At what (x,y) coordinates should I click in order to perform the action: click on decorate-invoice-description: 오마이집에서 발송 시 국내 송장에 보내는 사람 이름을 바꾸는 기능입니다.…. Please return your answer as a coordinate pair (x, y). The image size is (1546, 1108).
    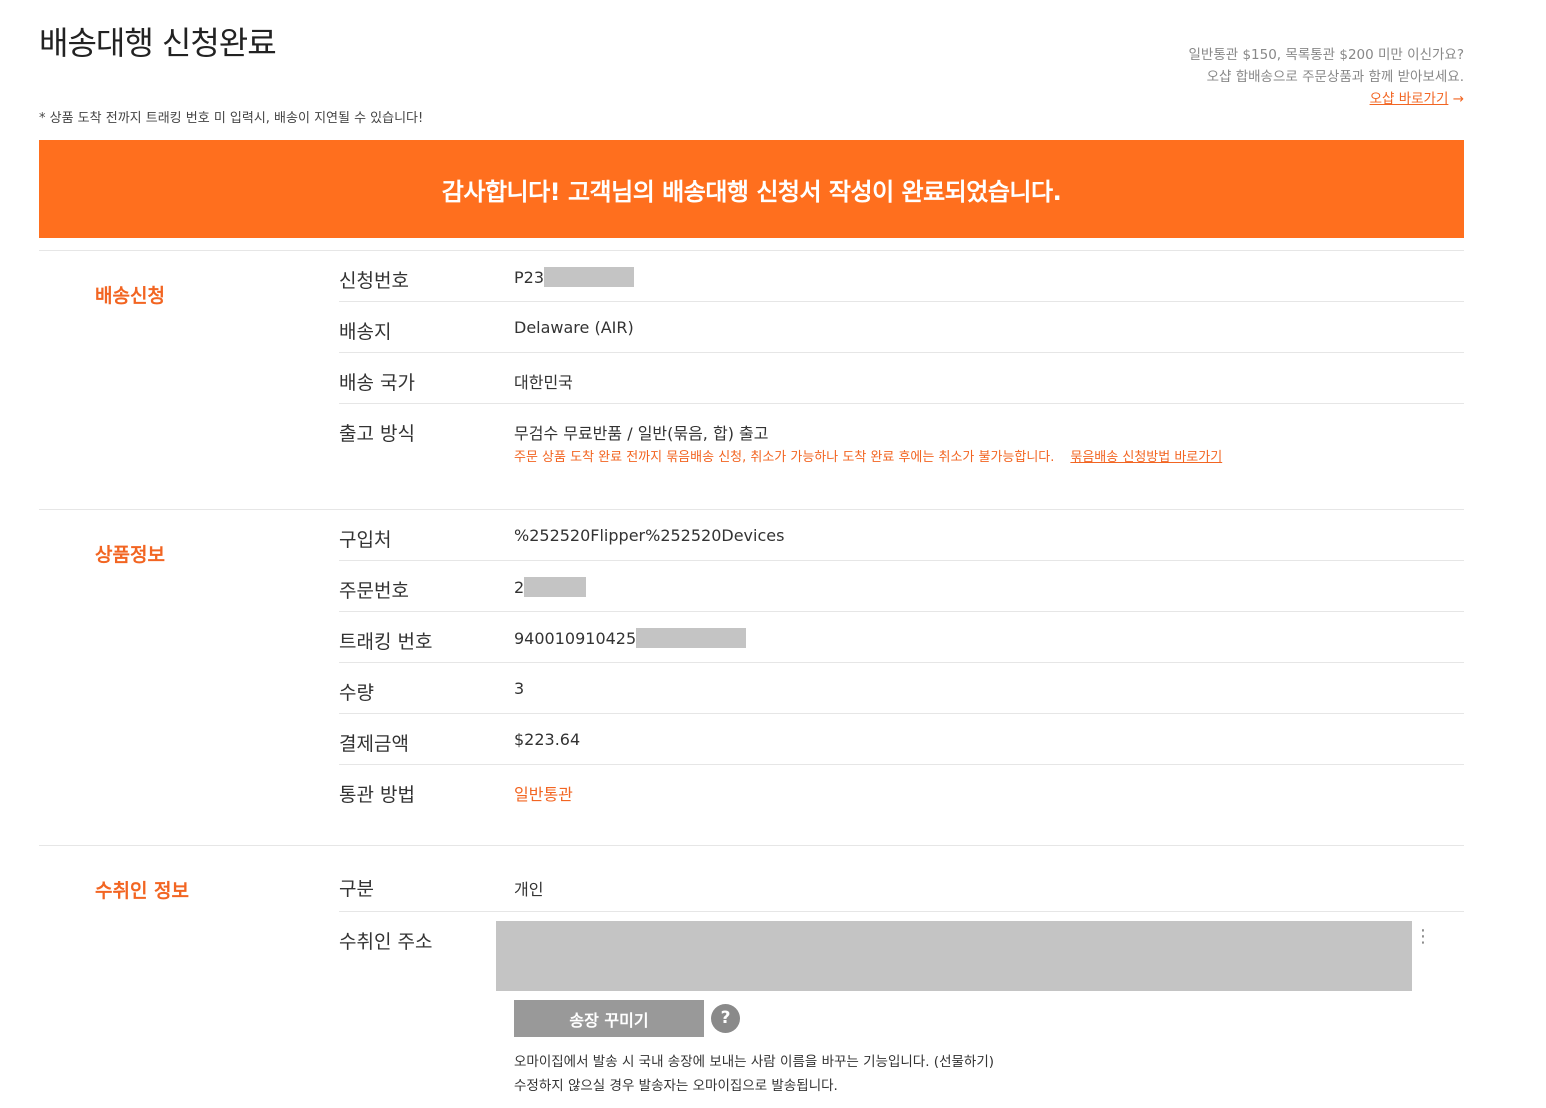
    Looking at the image, I should click on (754, 1074).